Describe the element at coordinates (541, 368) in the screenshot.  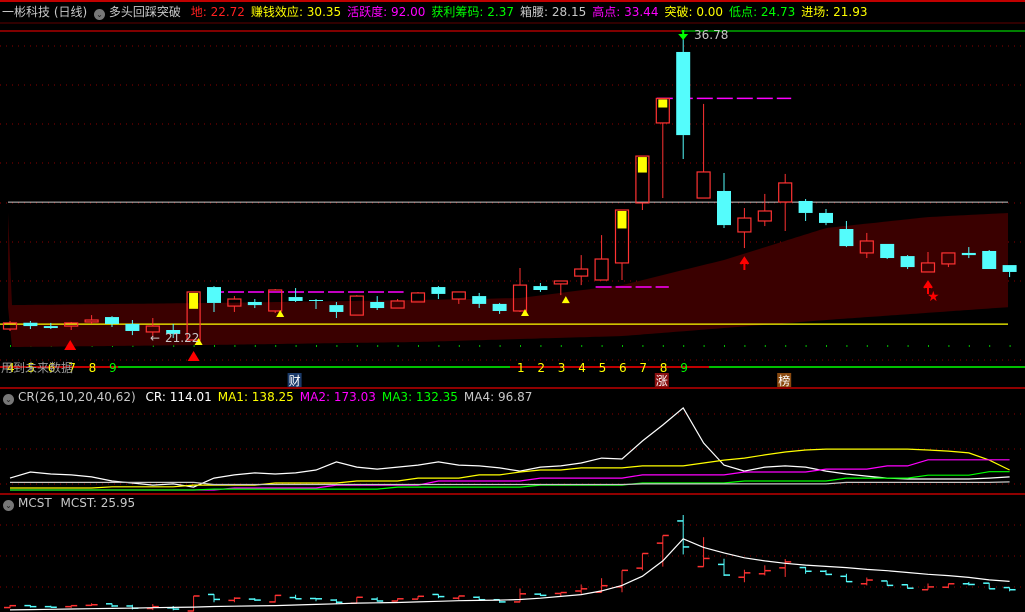
I see `count-marker: 2` at that location.